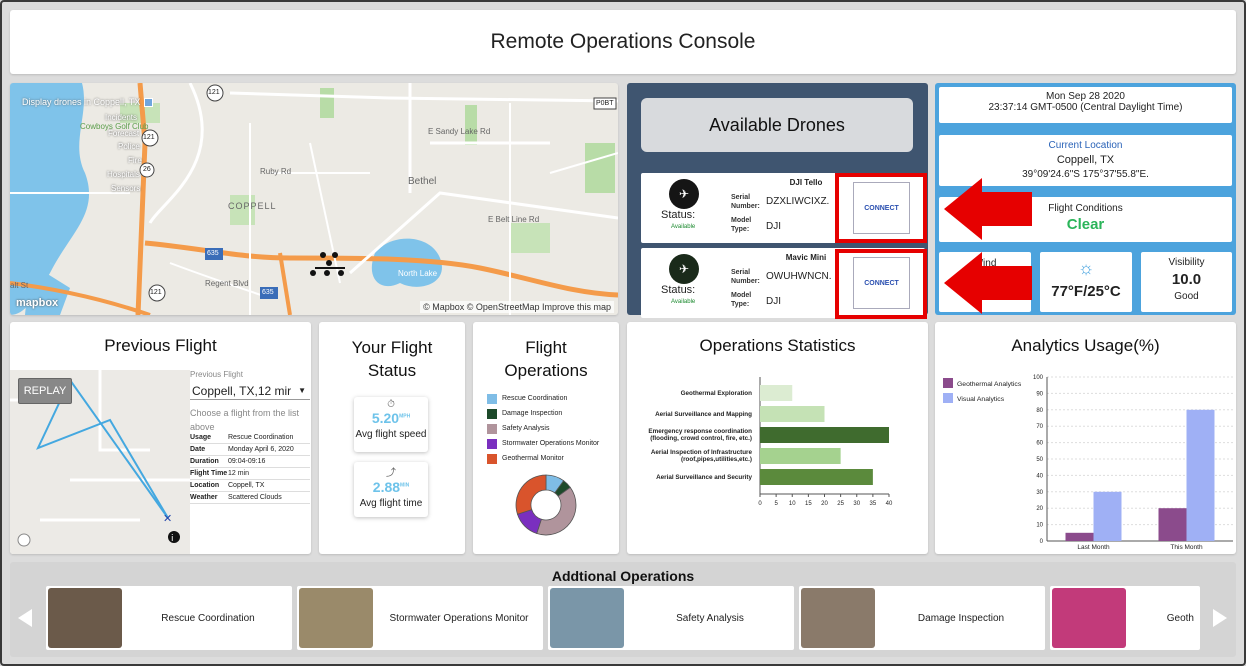 The height and width of the screenshot is (666, 1246). What do you see at coordinates (268, 292) in the screenshot?
I see `shield-635b: 635` at bounding box center [268, 292].